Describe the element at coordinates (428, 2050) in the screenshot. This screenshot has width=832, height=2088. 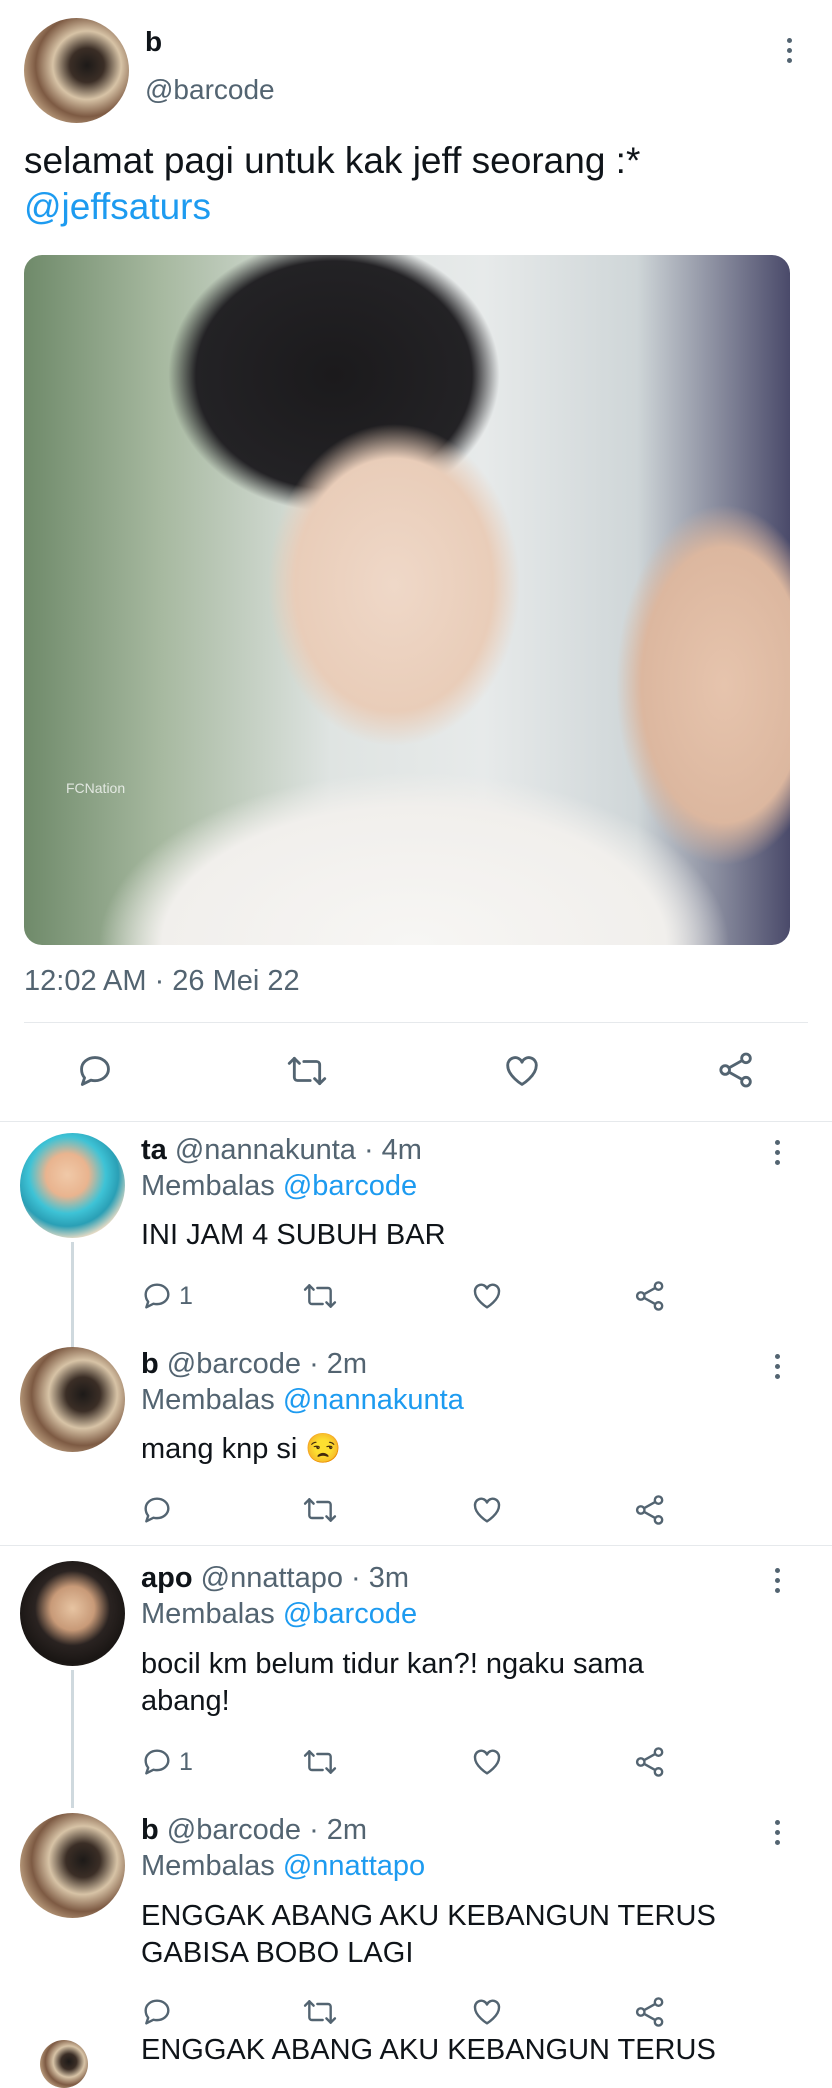
I see `partial-reply-text: ENGGAK ABANG AKU KEBANGUN TERUS` at that location.